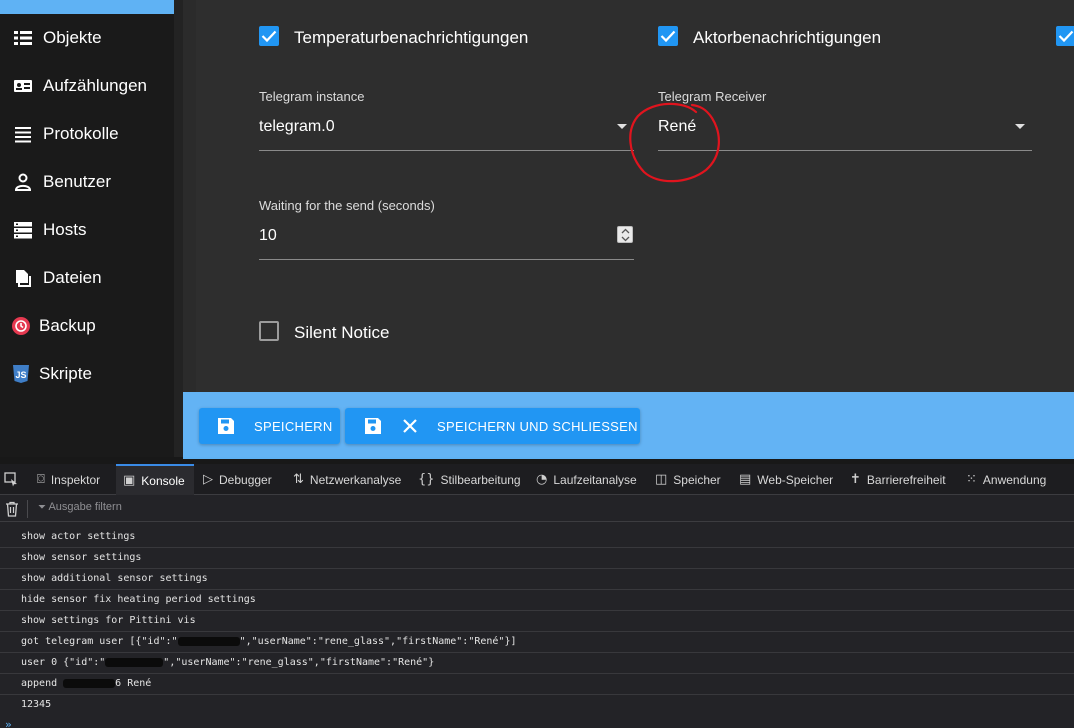 This screenshot has width=1074, height=728. Describe the element at coordinates (87, 7) in the screenshot. I see `sidebar-active-indicator` at that location.